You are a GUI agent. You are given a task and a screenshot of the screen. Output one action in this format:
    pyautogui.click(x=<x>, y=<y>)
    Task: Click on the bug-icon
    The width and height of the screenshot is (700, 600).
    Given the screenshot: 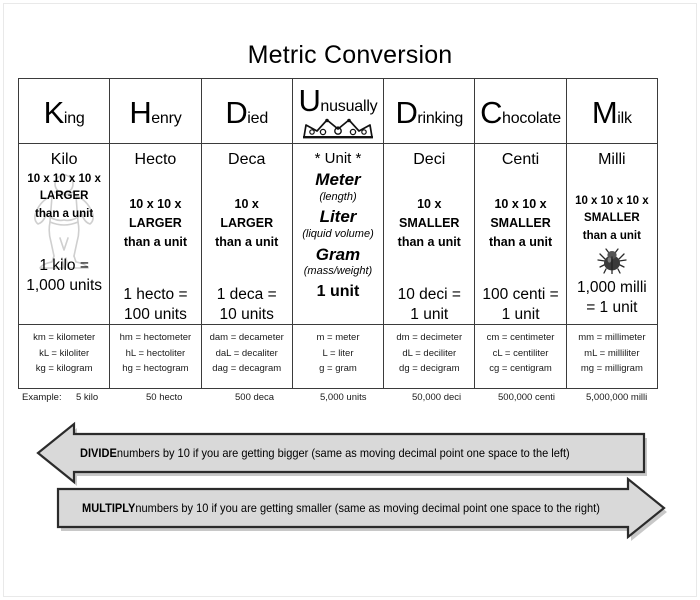 What is the action you would take?
    pyautogui.click(x=612, y=261)
    